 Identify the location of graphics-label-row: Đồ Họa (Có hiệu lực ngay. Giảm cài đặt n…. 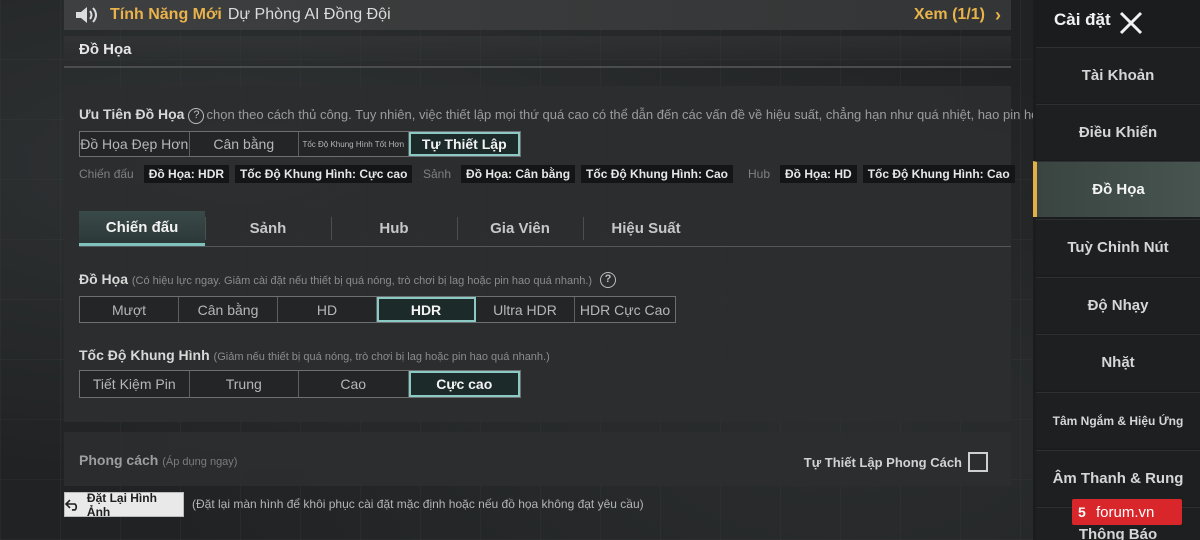
(348, 280).